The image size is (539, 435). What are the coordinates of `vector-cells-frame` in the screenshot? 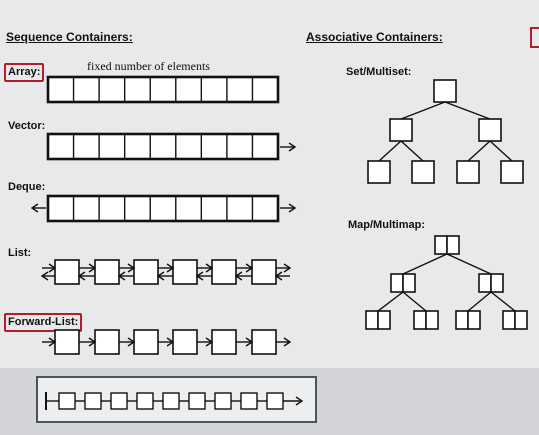 It's located at (163, 146).